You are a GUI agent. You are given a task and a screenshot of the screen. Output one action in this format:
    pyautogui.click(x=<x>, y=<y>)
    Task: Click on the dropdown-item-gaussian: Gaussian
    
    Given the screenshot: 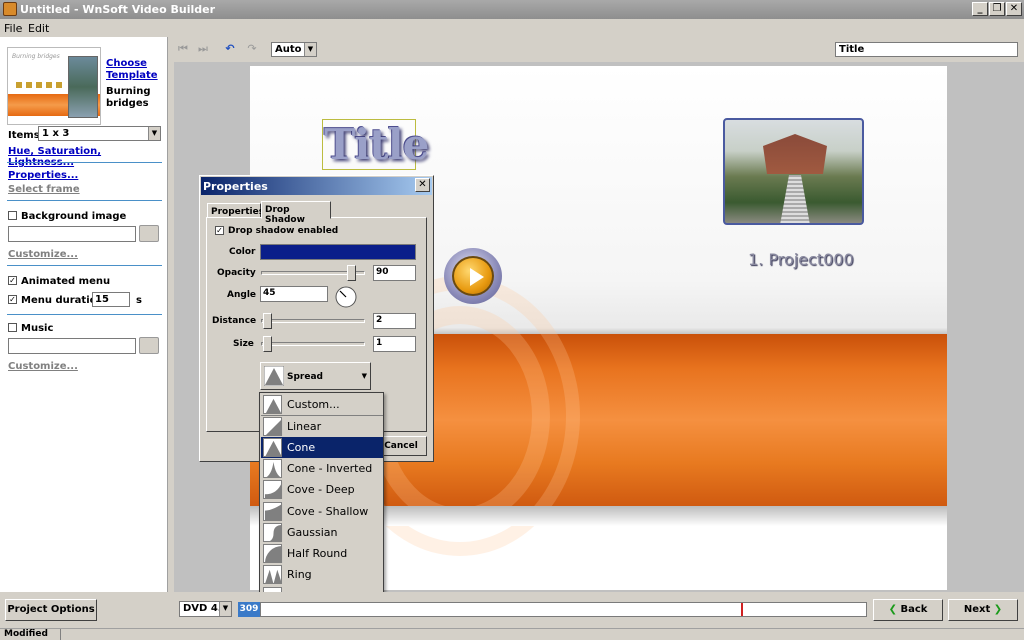 What is the action you would take?
    pyautogui.click(x=322, y=532)
    